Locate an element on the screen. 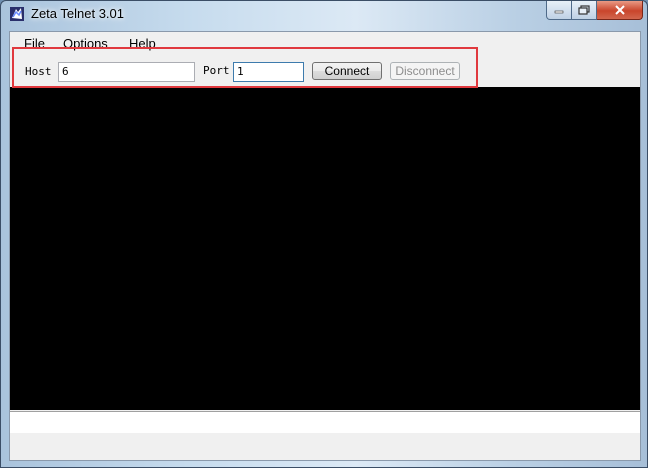 The width and height of the screenshot is (648, 468). host-input: 6 is located at coordinates (126, 72).